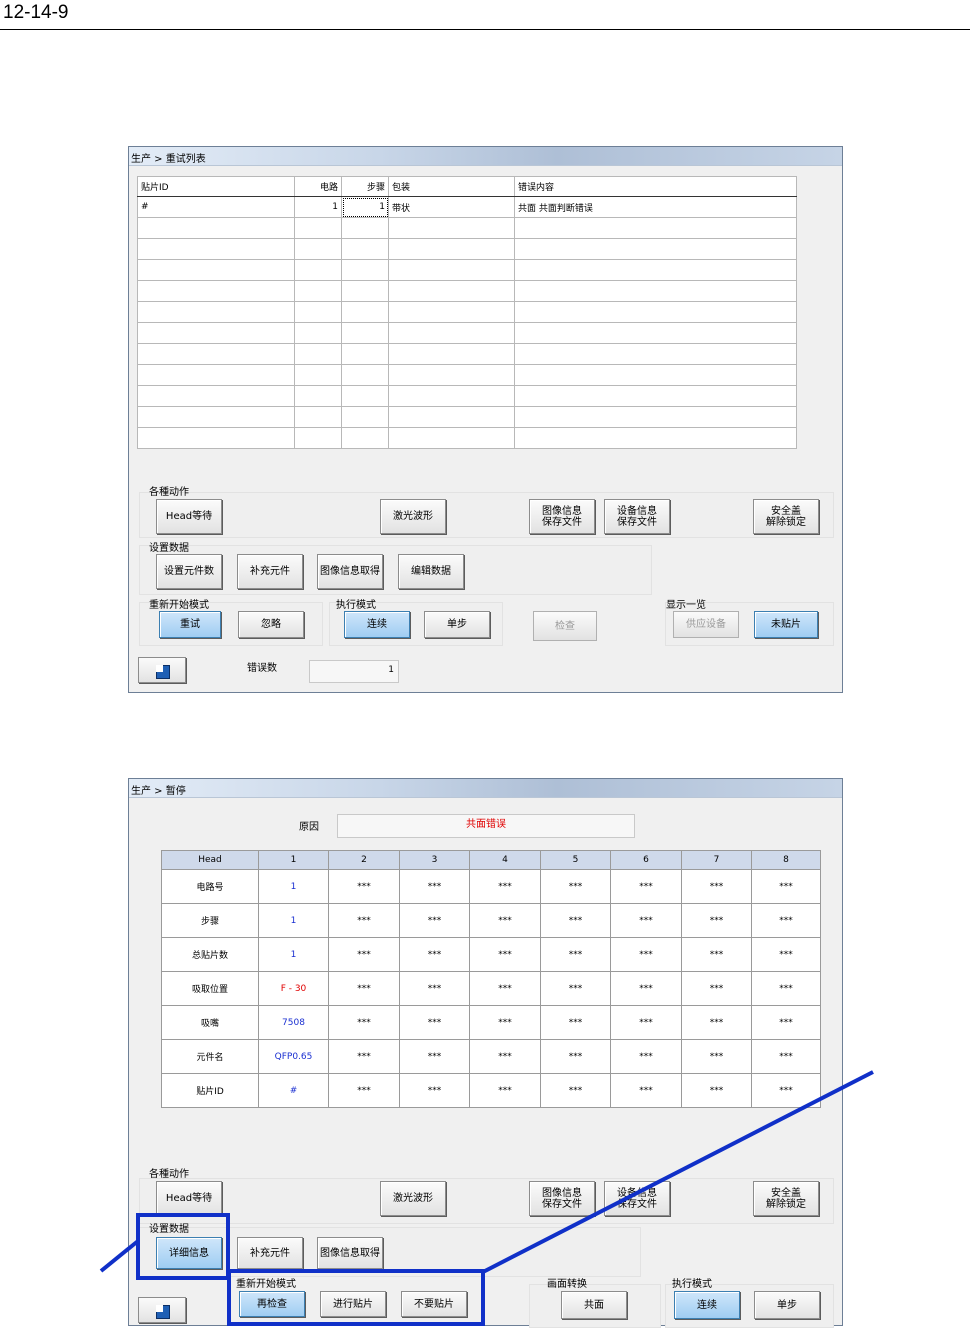 The width and height of the screenshot is (970, 1328). Describe the element at coordinates (119, 1256) in the screenshot. I see `callout-line-left` at that location.